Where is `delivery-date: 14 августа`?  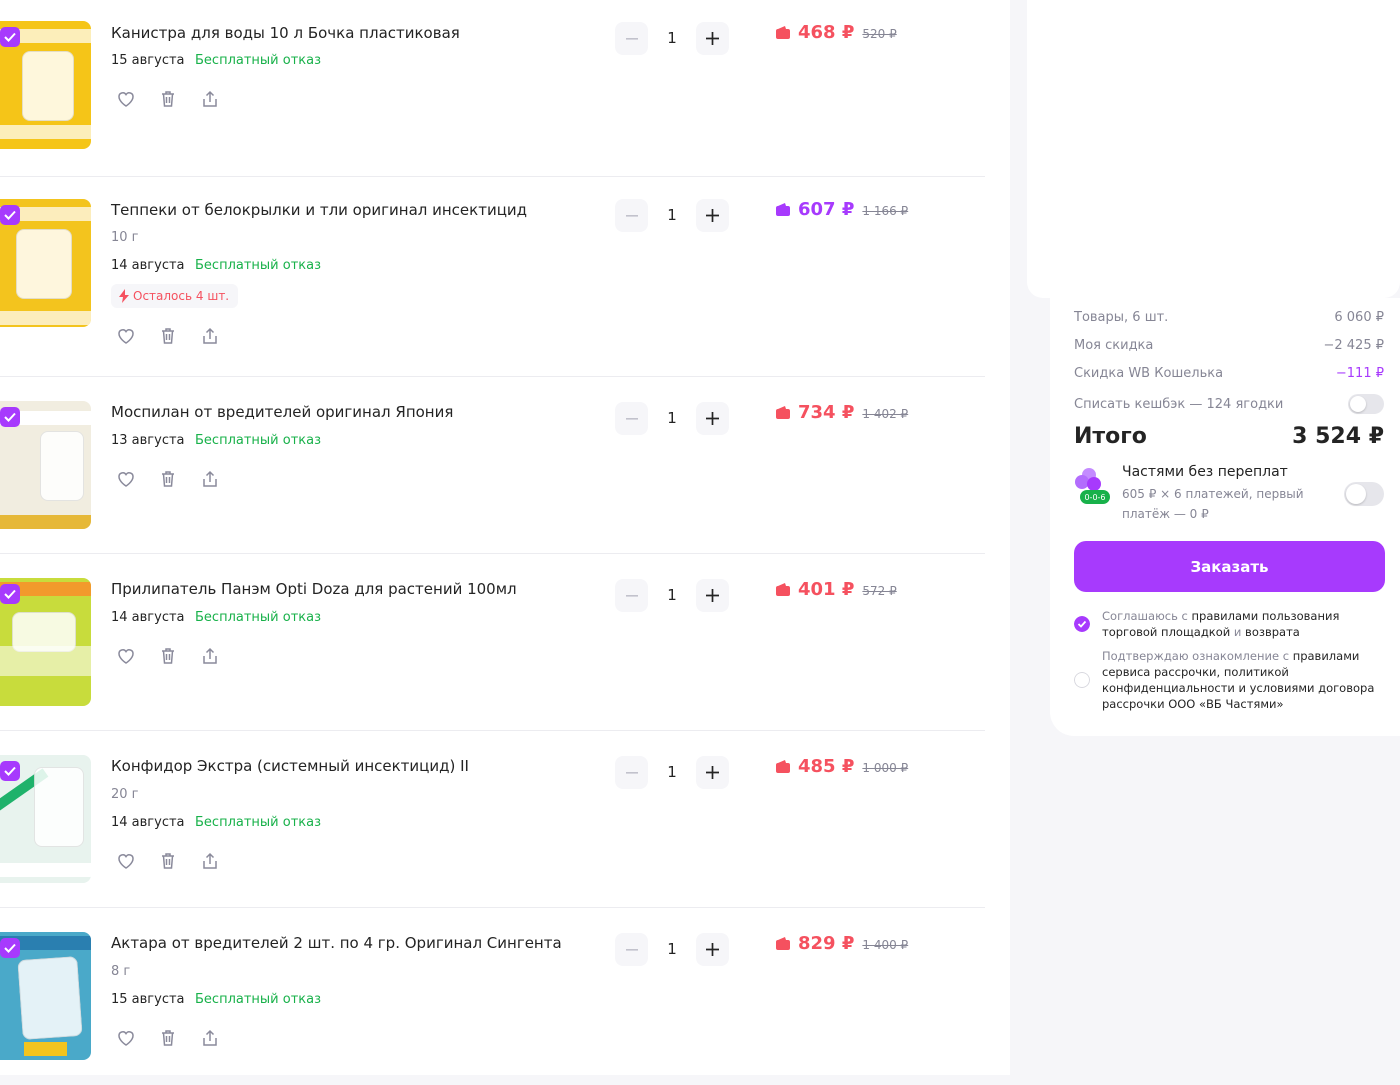
delivery-date: 14 августа is located at coordinates (148, 617).